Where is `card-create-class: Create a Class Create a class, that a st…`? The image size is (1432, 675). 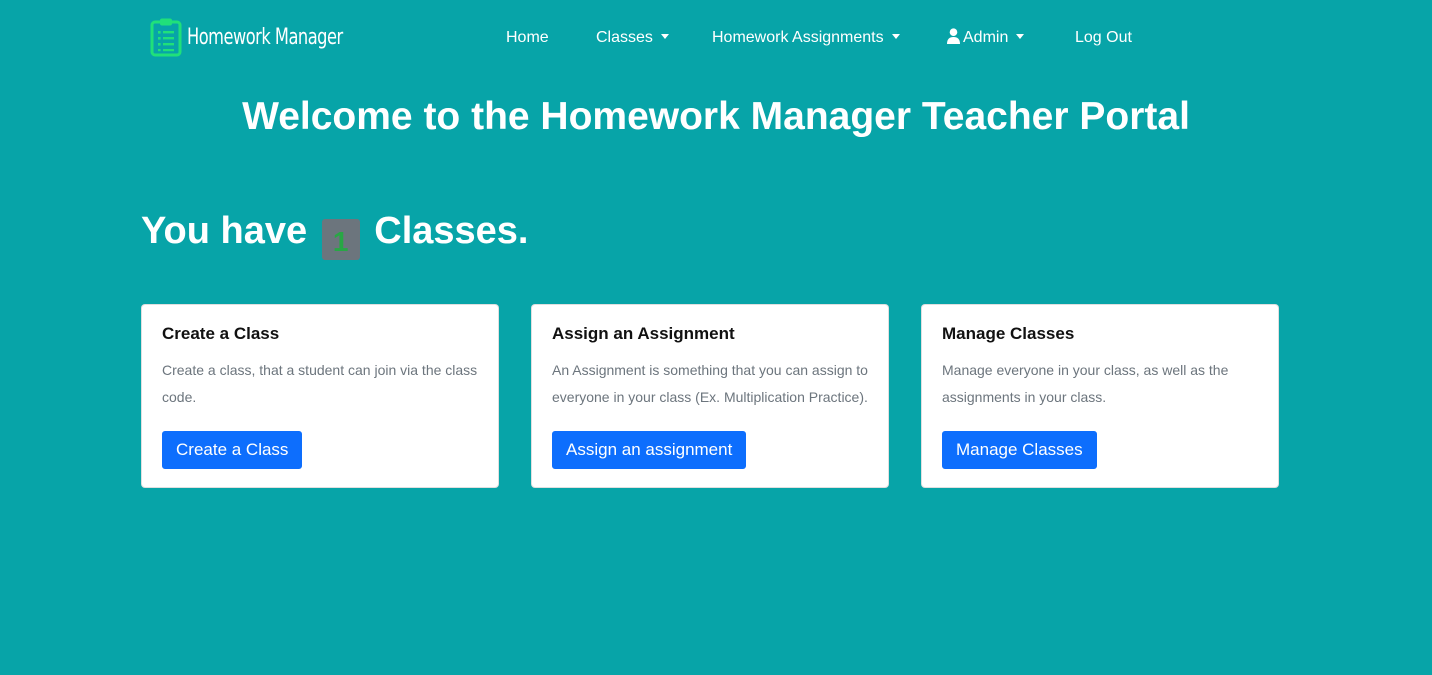
card-create-class: Create a Class Create a class, that a st… is located at coordinates (320, 396).